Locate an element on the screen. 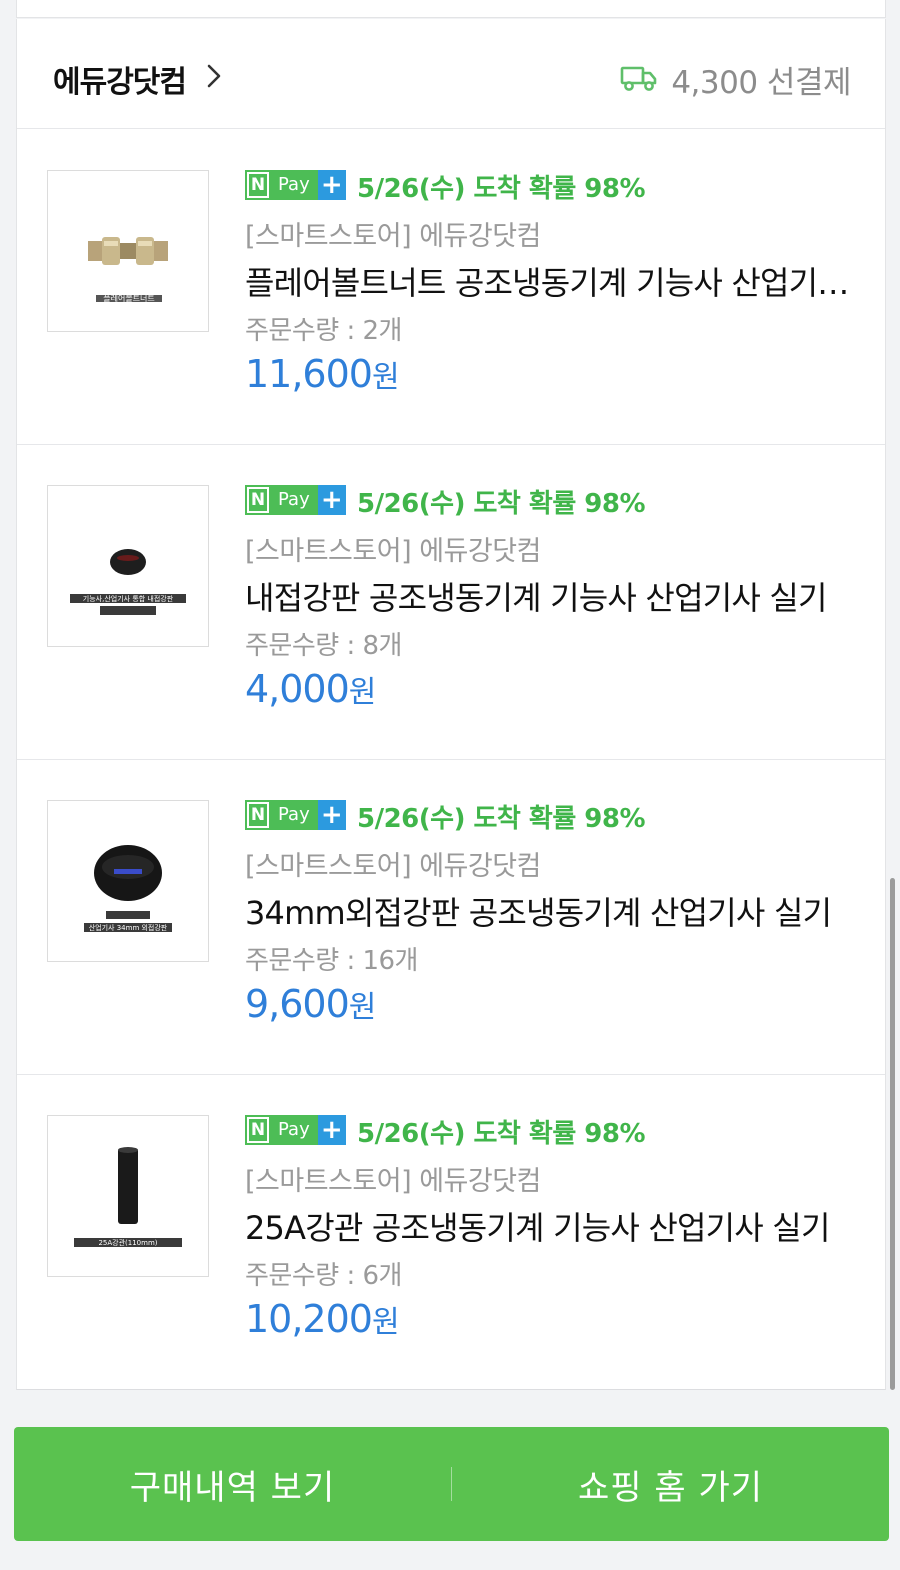 This screenshot has width=900, height=1570. product-thumbnail: 산업기사 34mm 외접강판 is located at coordinates (128, 881).